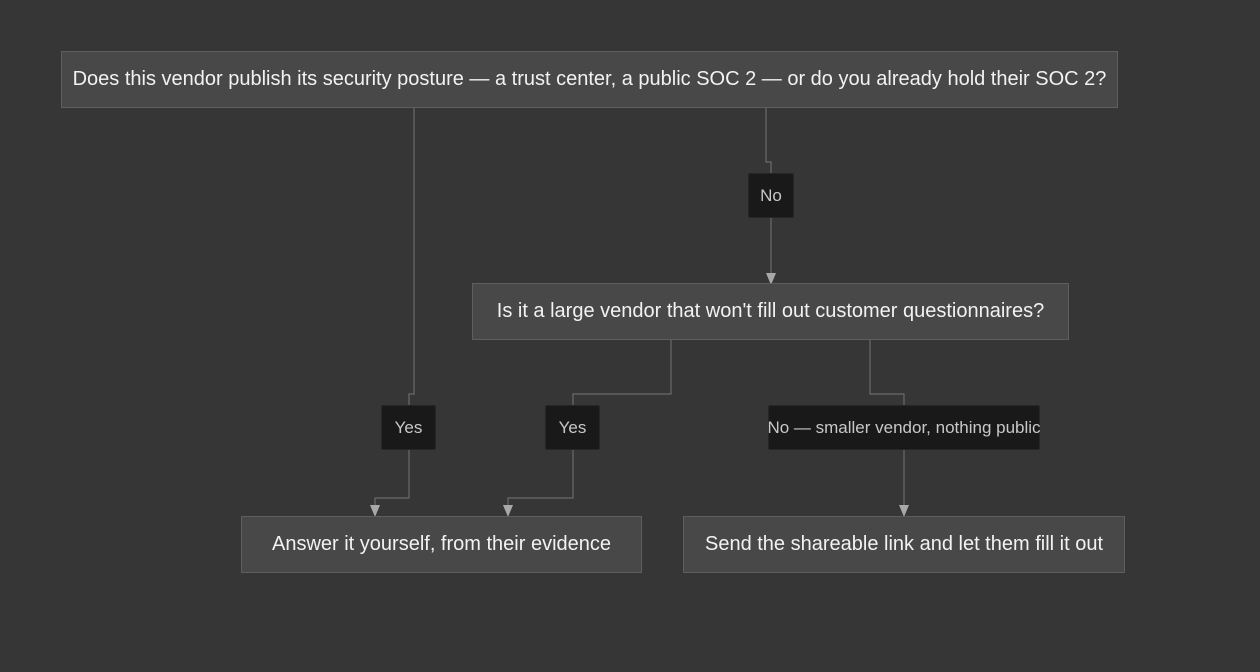  I want to click on edge-label-yes-large-vendor: Yes, so click(572, 427).